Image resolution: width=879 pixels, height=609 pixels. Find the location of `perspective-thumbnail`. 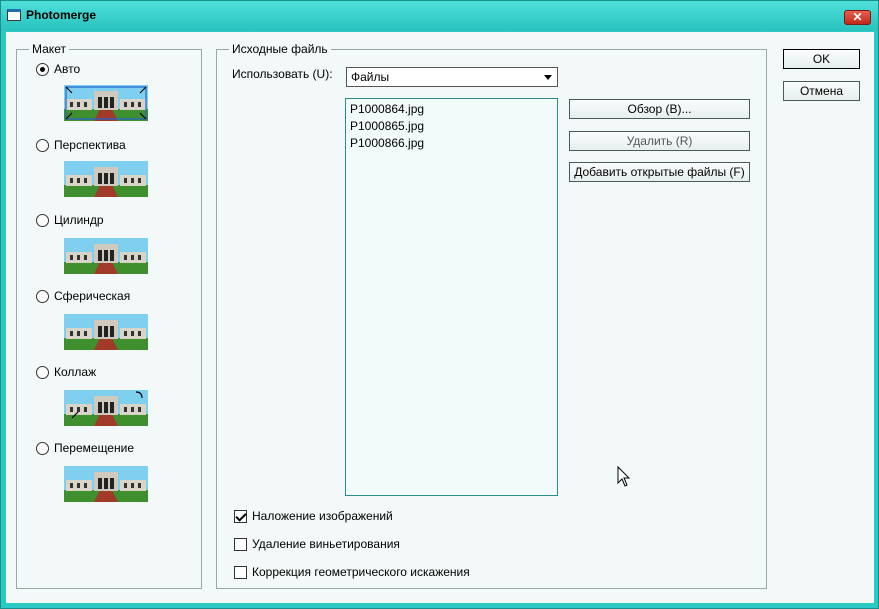

perspective-thumbnail is located at coordinates (106, 179).